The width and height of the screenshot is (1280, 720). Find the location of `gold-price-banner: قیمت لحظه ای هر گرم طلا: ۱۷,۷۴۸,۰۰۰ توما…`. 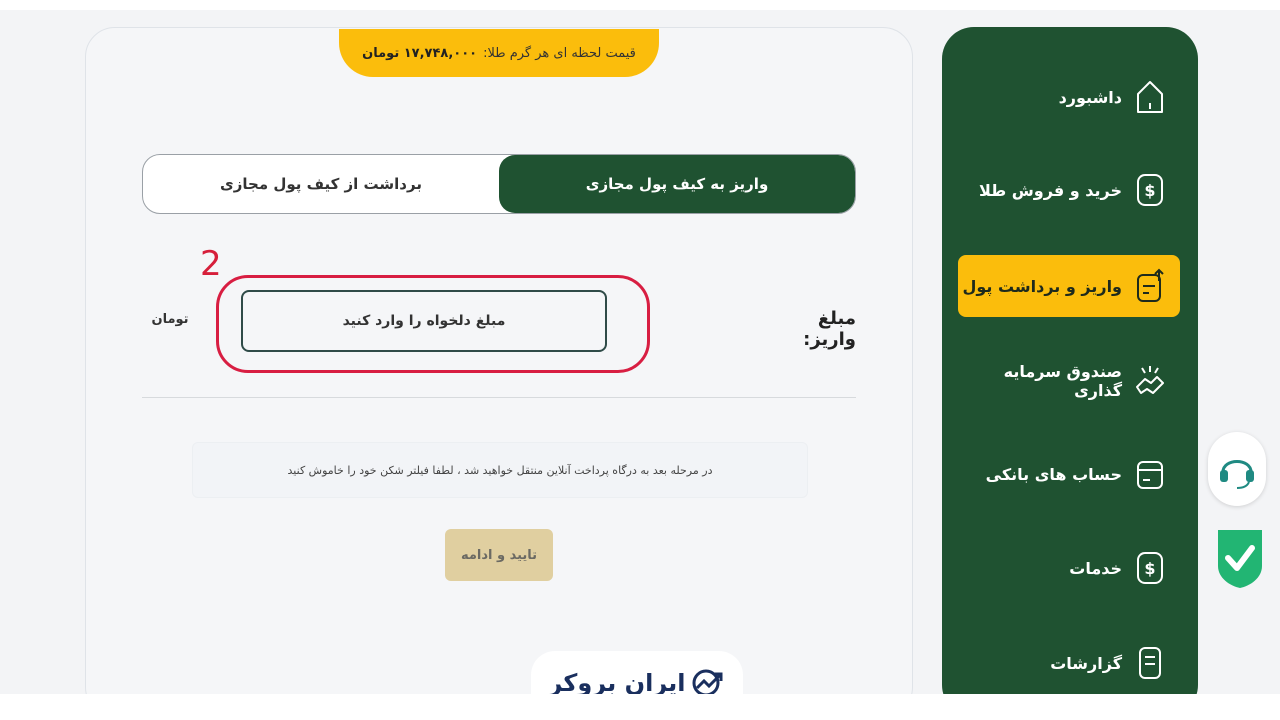

gold-price-banner: قیمت لحظه ای هر گرم طلا: ۱۷,۷۴۸,۰۰۰ توما… is located at coordinates (499, 53).